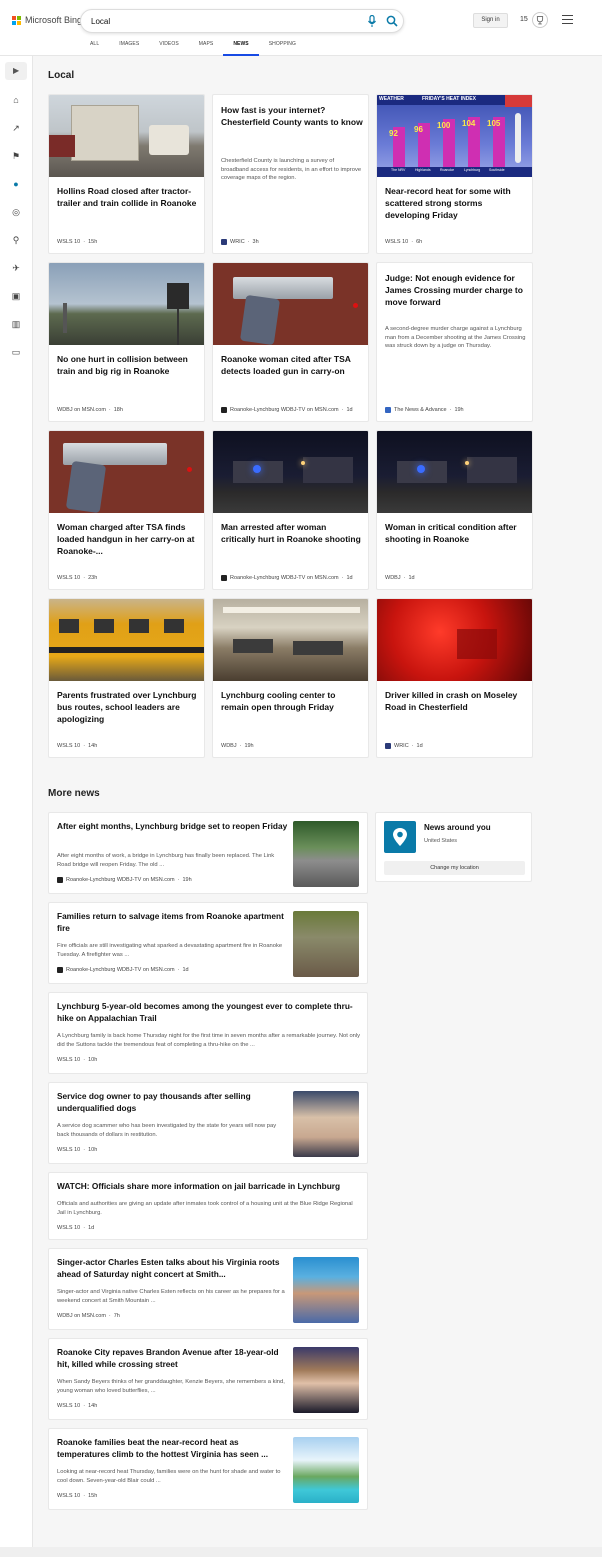 The width and height of the screenshot is (602, 1557). What do you see at coordinates (94, 47) in the screenshot?
I see `tab-all: ALL` at bounding box center [94, 47].